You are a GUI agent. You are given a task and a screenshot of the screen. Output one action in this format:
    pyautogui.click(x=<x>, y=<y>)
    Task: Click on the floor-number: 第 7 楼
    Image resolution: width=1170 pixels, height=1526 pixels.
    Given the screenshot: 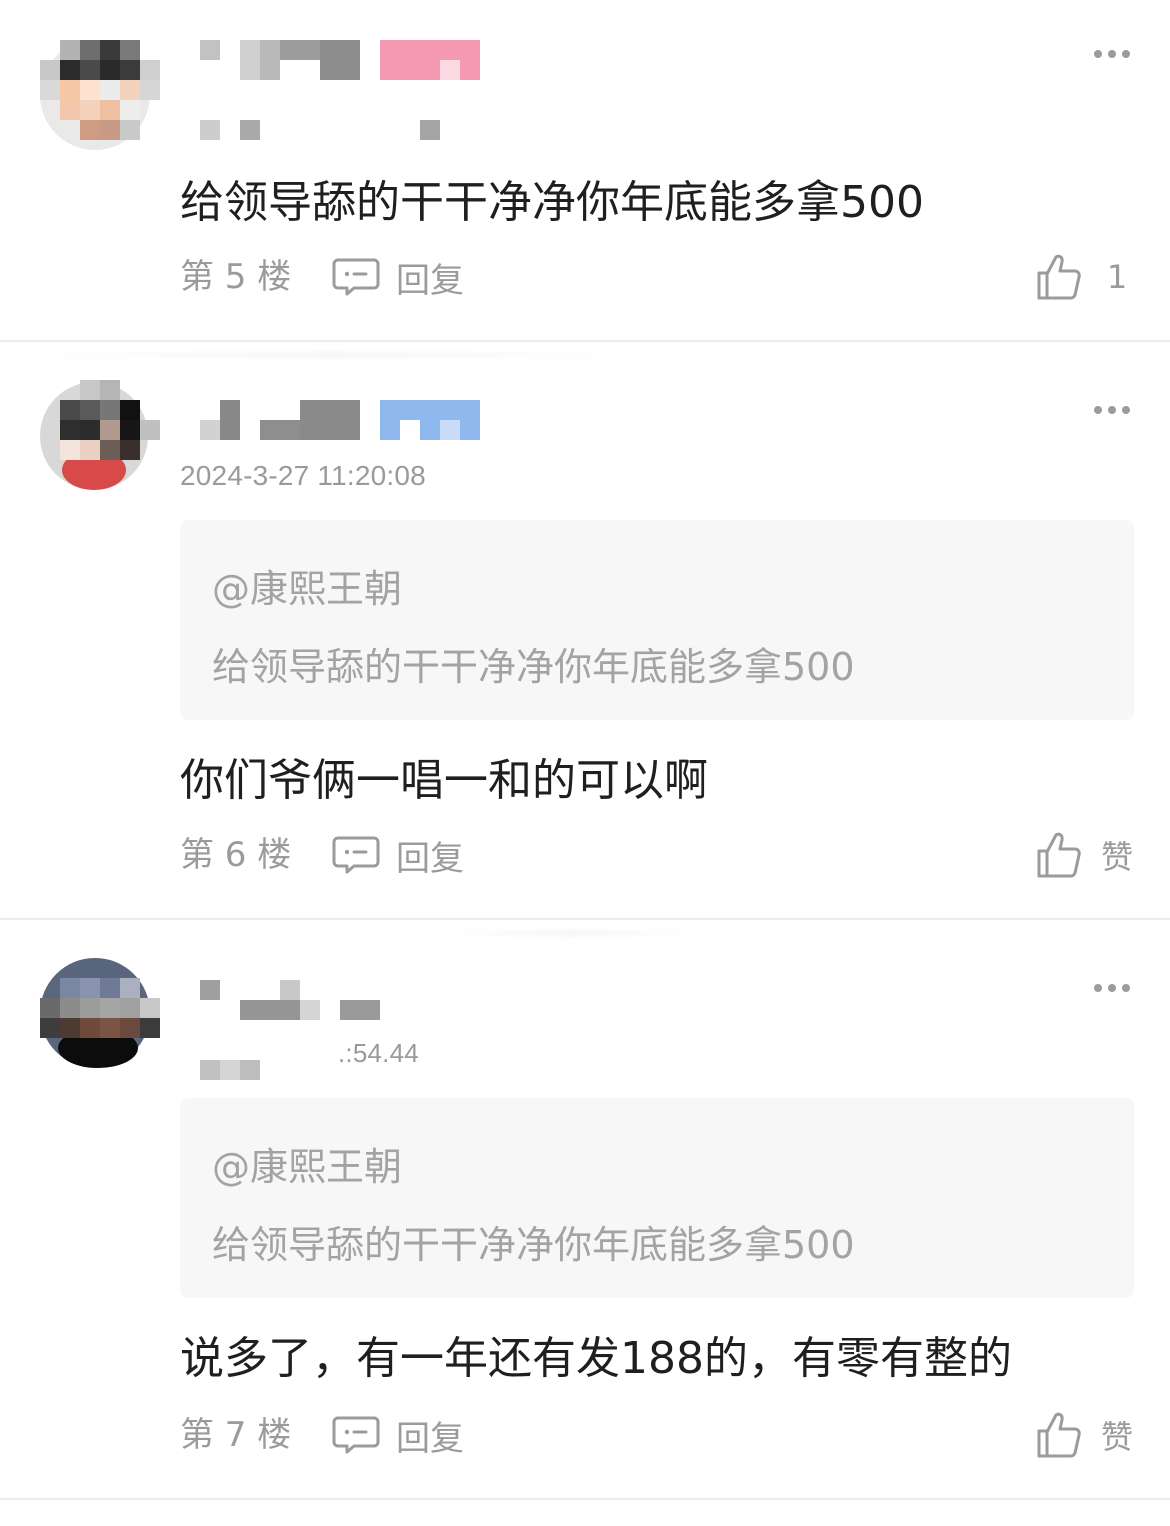 What is the action you would take?
    pyautogui.click(x=236, y=1435)
    